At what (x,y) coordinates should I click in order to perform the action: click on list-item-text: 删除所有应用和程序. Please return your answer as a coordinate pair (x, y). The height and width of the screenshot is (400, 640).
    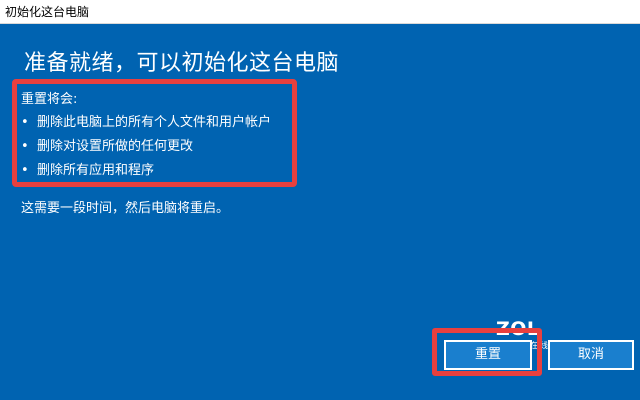
    Looking at the image, I should click on (96, 170).